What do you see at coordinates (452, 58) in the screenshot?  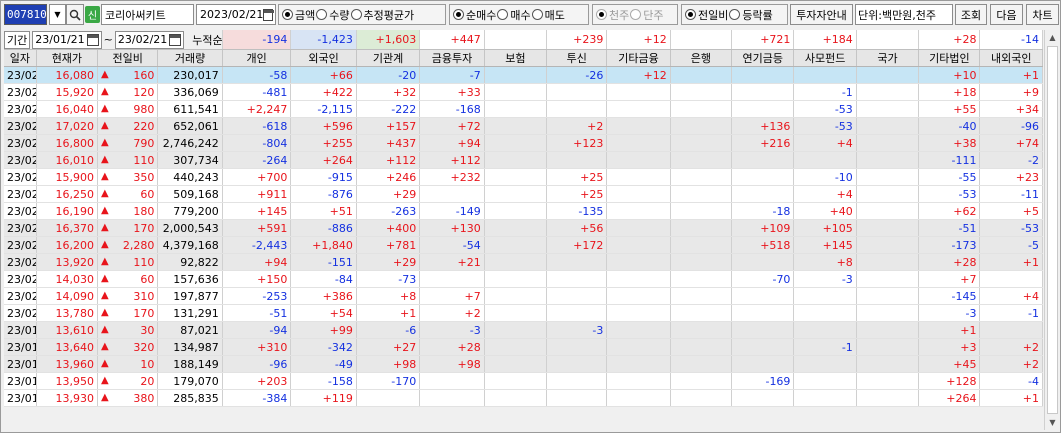 I see `column-header: 금융투자` at bounding box center [452, 58].